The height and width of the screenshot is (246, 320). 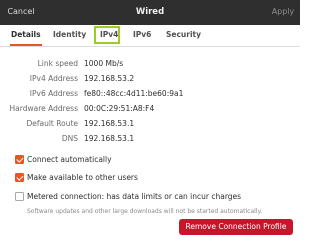 What do you see at coordinates (183, 35) in the screenshot?
I see `tab-security: Security` at bounding box center [183, 35].